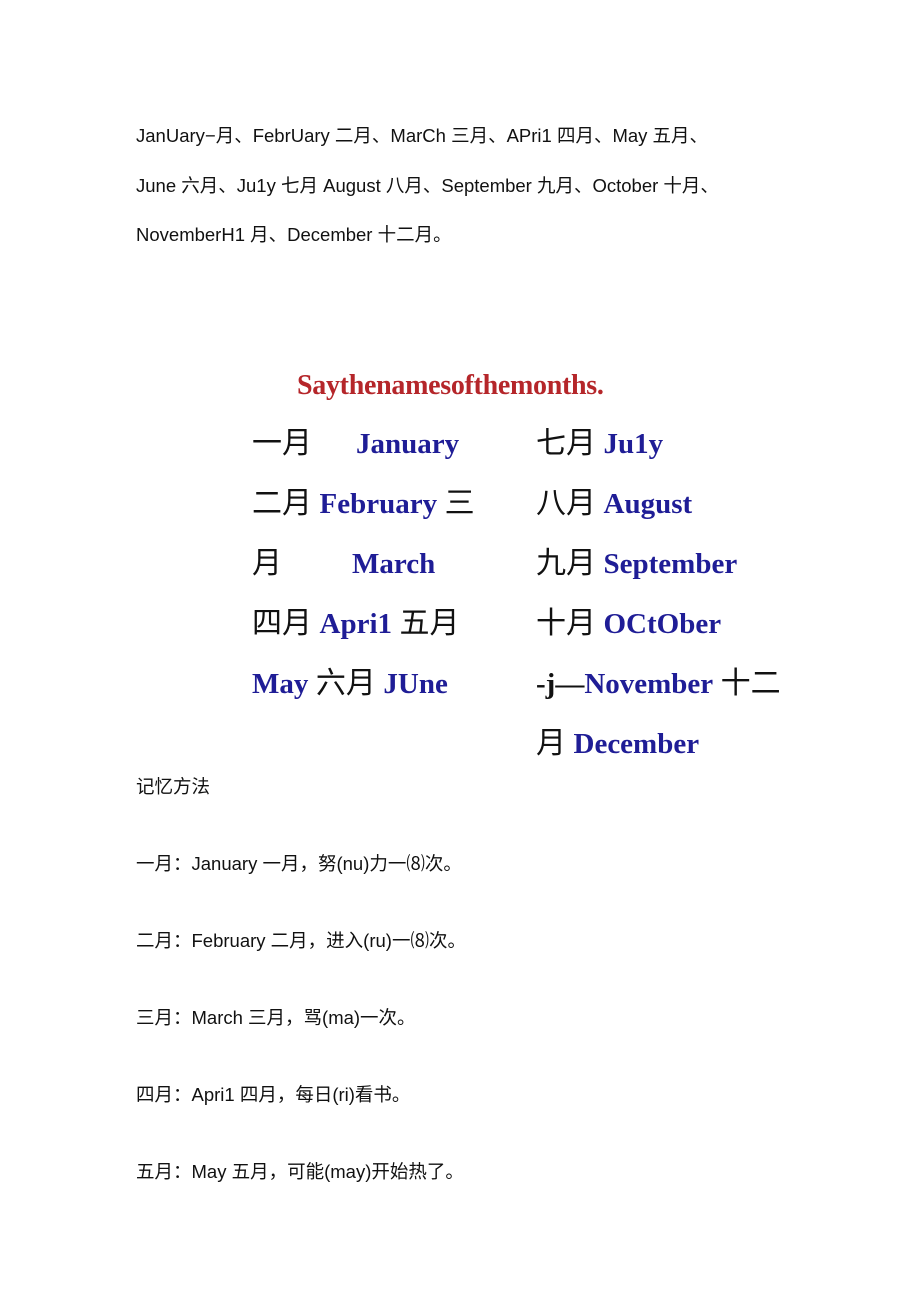 The image size is (920, 1301). I want to click on english-month: November, so click(649, 684).